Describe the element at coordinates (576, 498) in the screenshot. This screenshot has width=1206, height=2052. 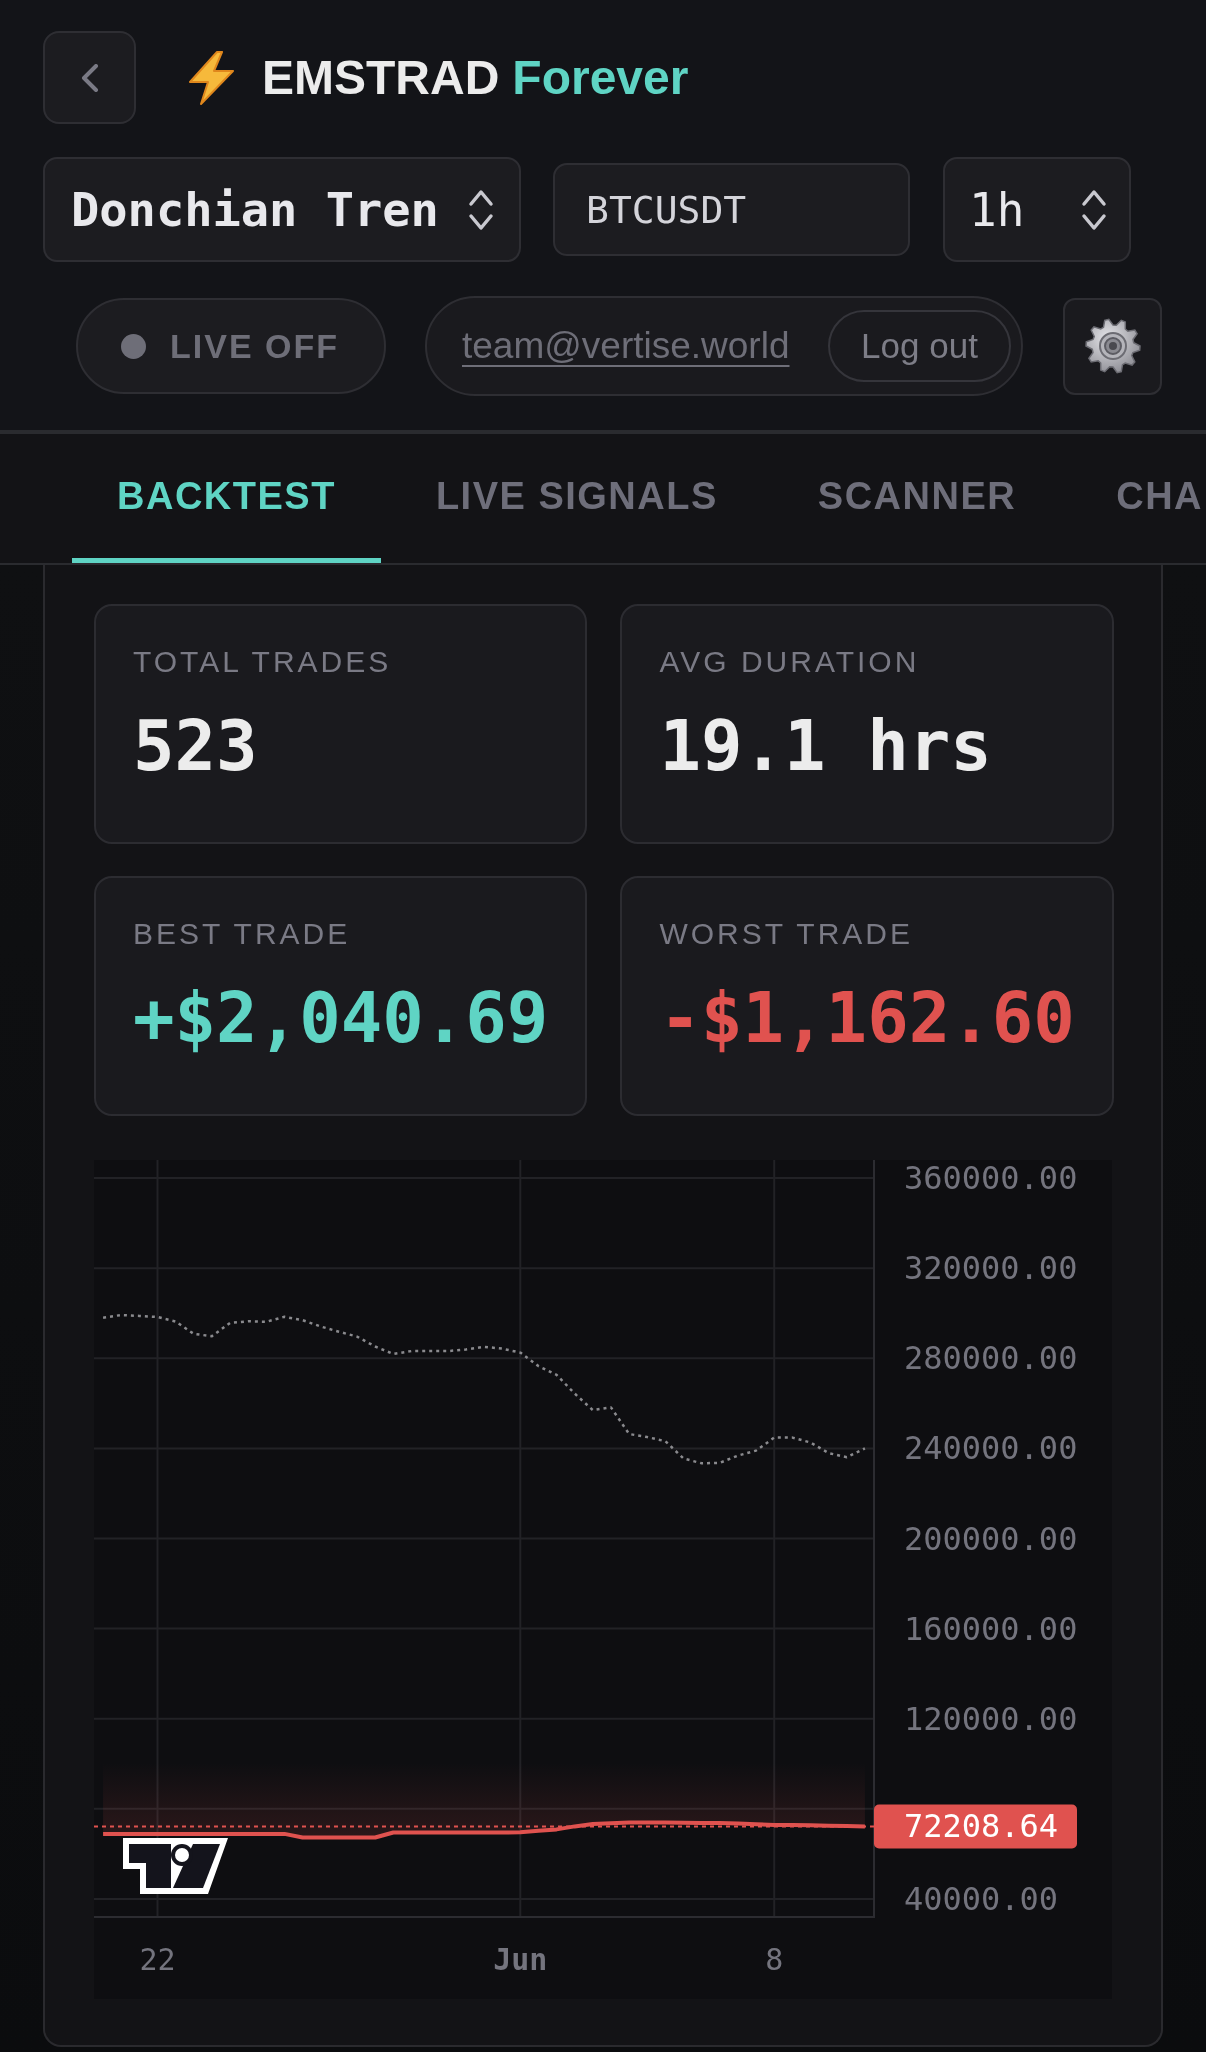
I see `tab: LIVE SIGNALS` at that location.